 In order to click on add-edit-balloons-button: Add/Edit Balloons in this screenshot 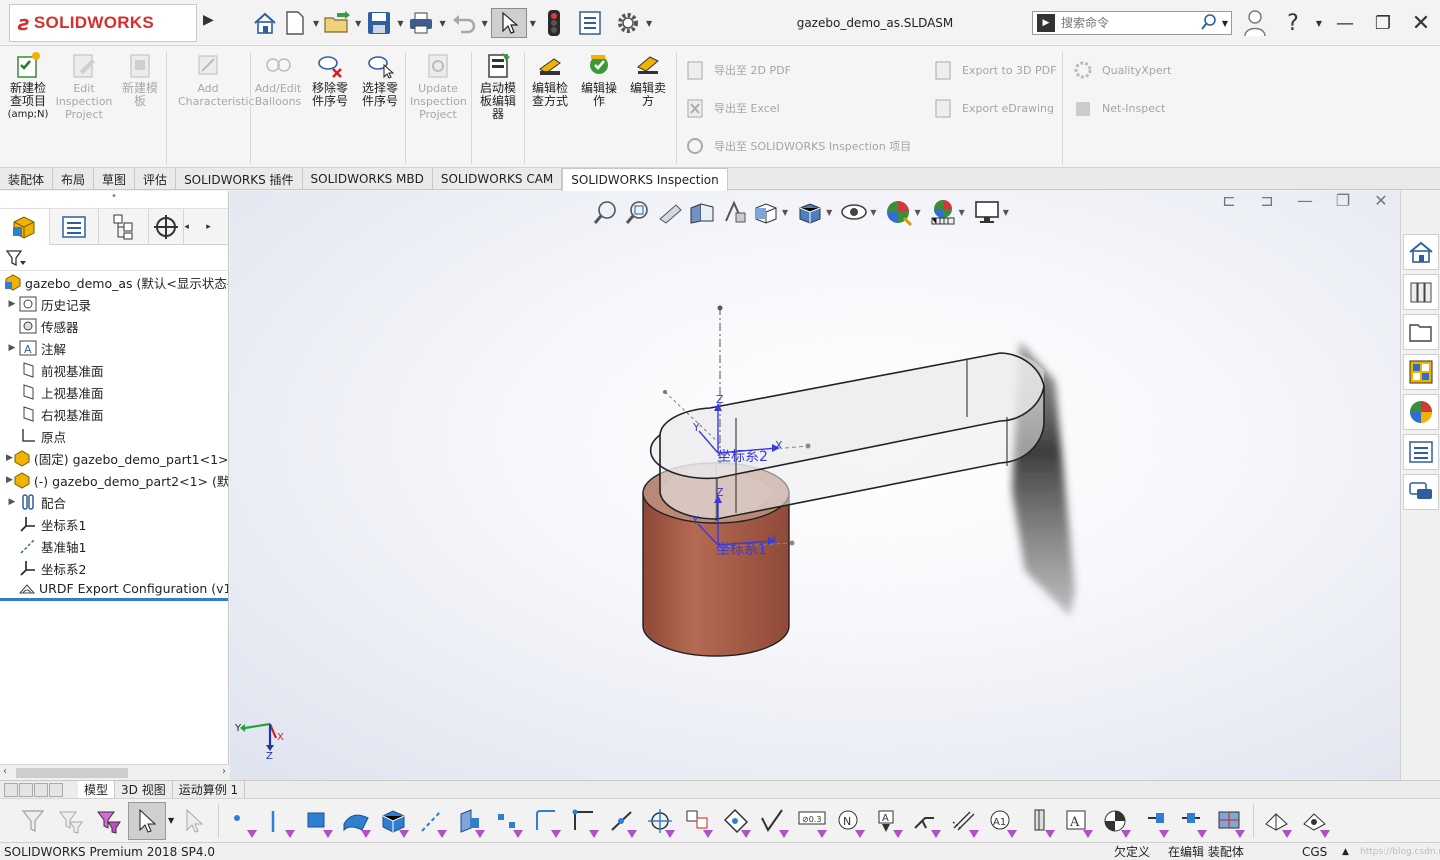, I will do `click(278, 79)`.